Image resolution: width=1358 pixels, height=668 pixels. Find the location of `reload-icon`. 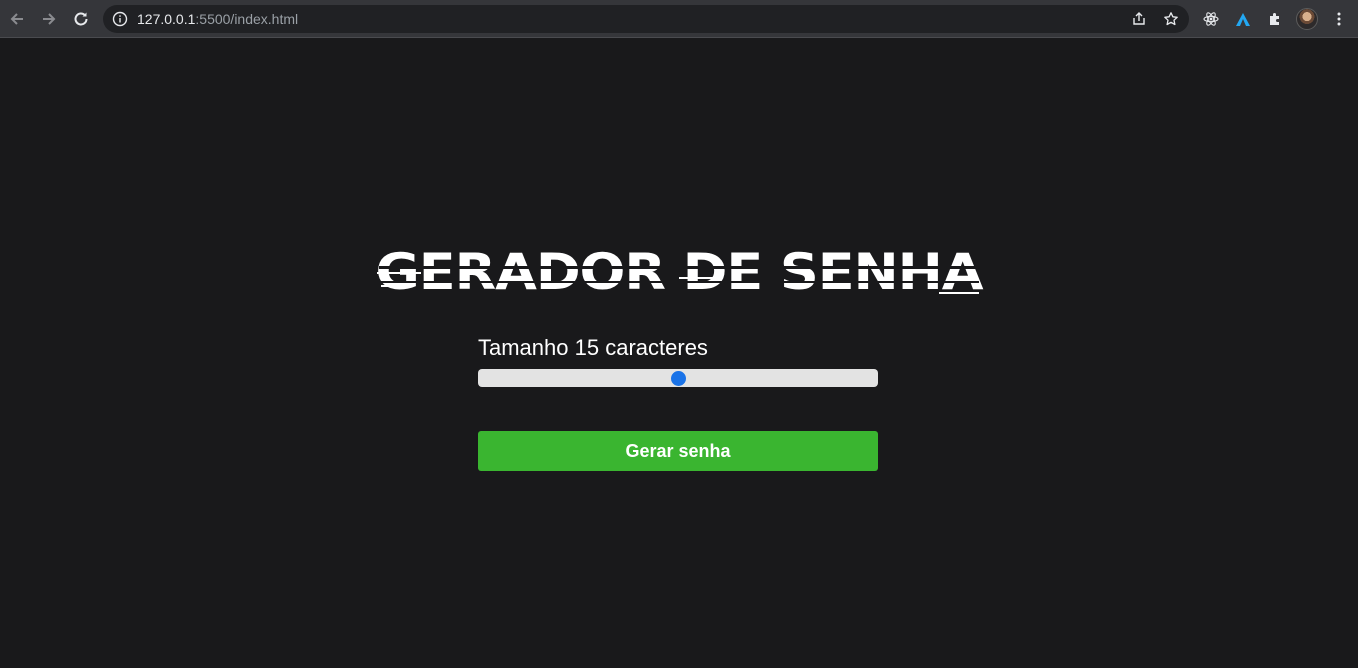

reload-icon is located at coordinates (81, 19).